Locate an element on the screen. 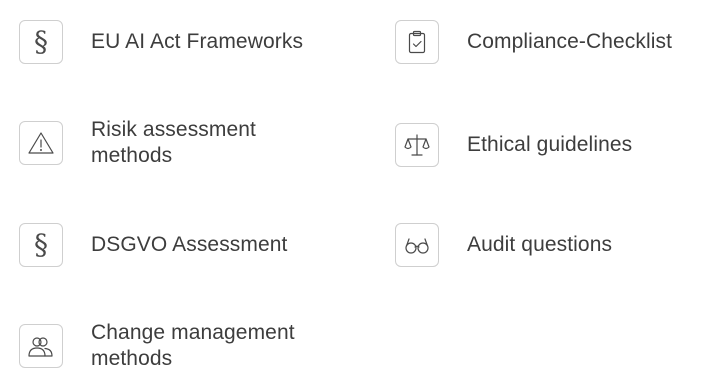 The image size is (717, 376). list-item-label: Audit questions is located at coordinates (540, 244).